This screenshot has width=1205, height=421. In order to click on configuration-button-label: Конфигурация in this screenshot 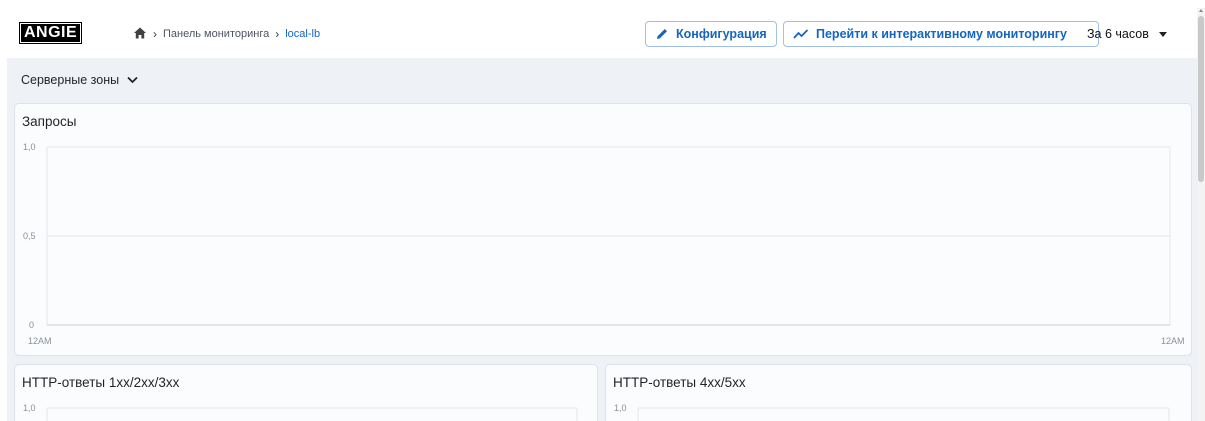, I will do `click(721, 34)`.